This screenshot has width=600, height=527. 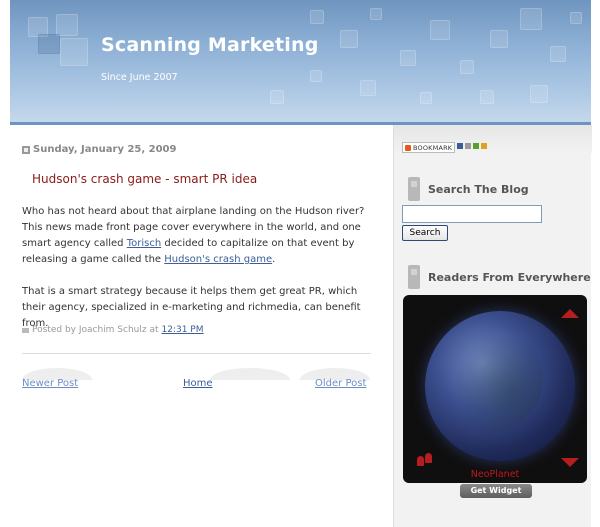 What do you see at coordinates (183, 330) in the screenshot?
I see `post-timestamp-link: 12:31 PM` at bounding box center [183, 330].